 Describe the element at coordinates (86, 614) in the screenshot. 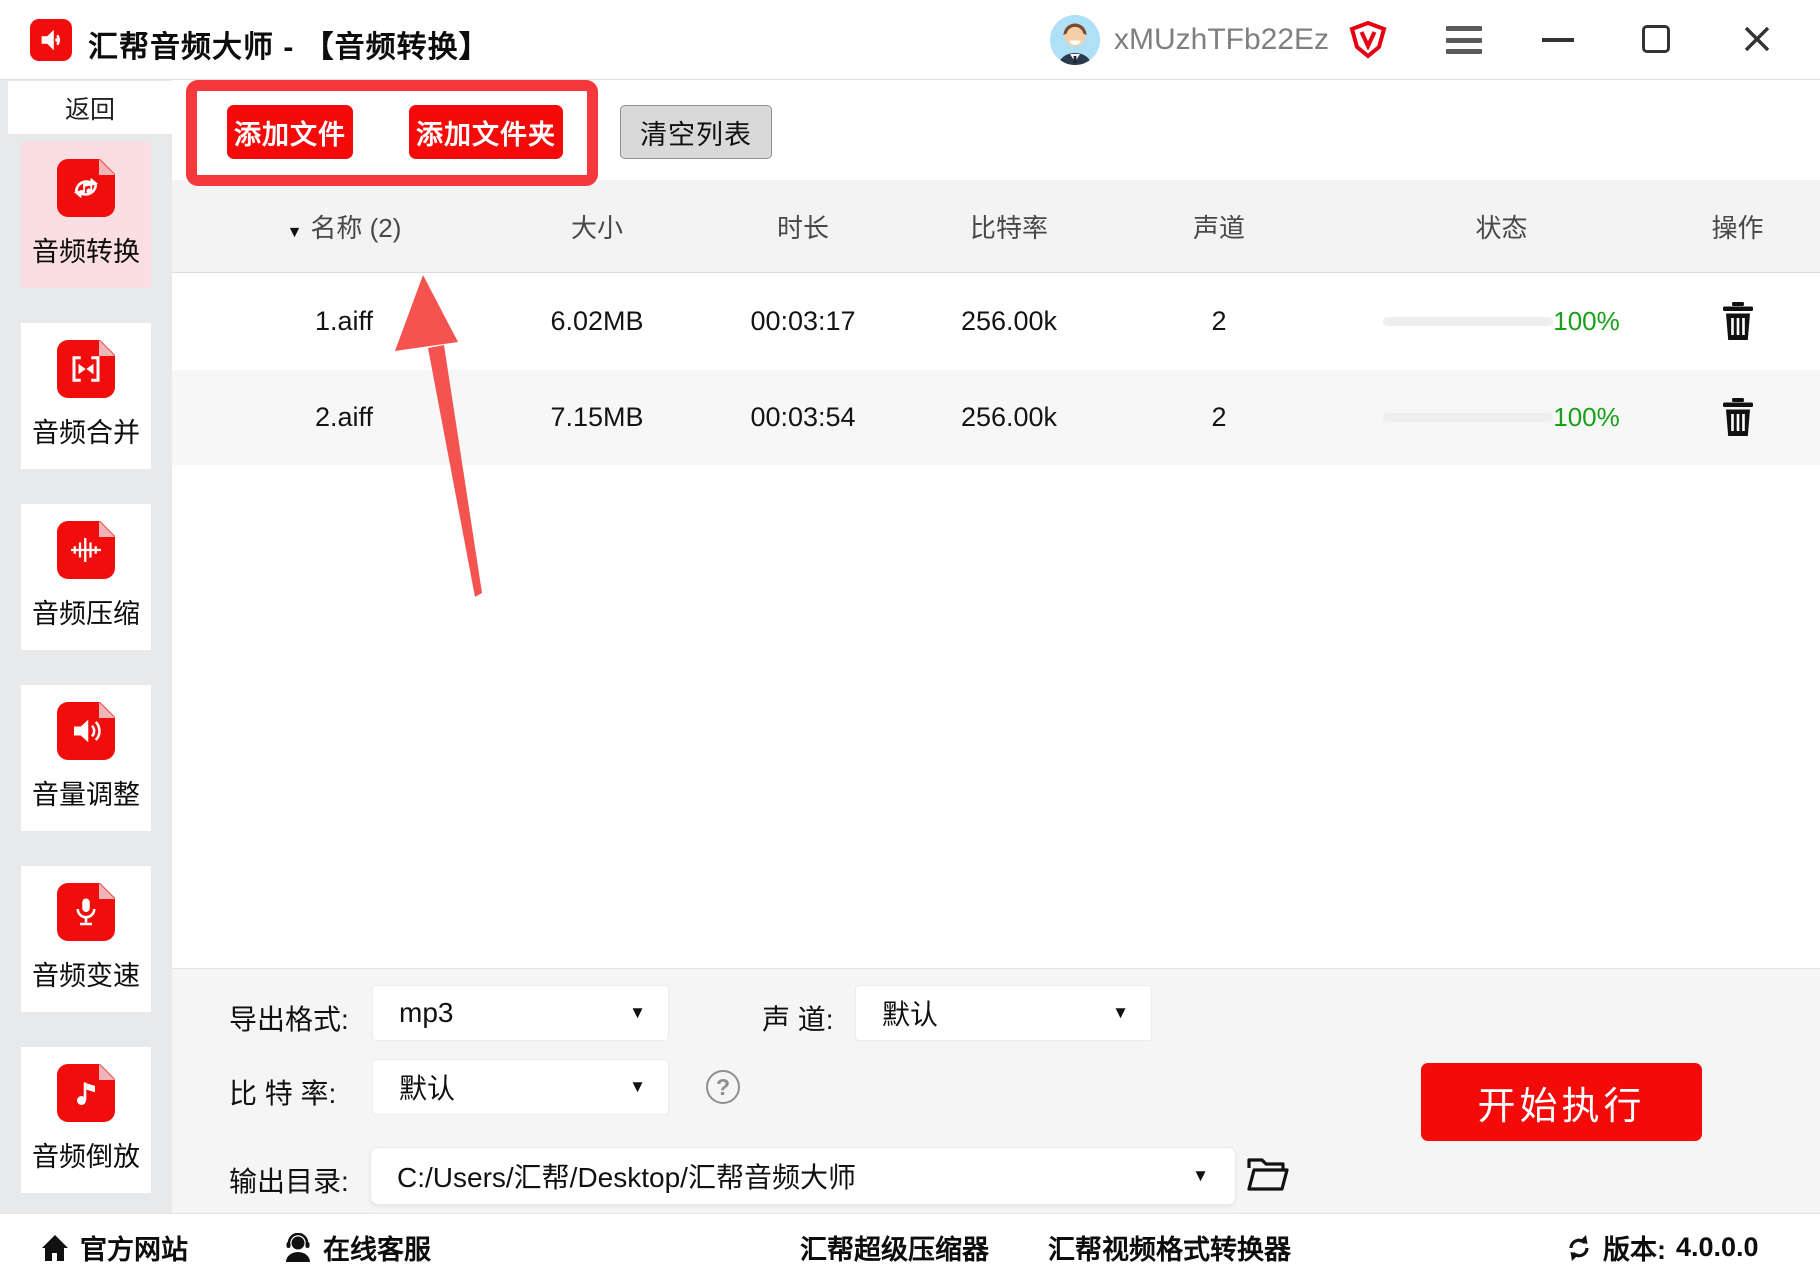

I see `sidebar-item-label: 音频压缩` at that location.